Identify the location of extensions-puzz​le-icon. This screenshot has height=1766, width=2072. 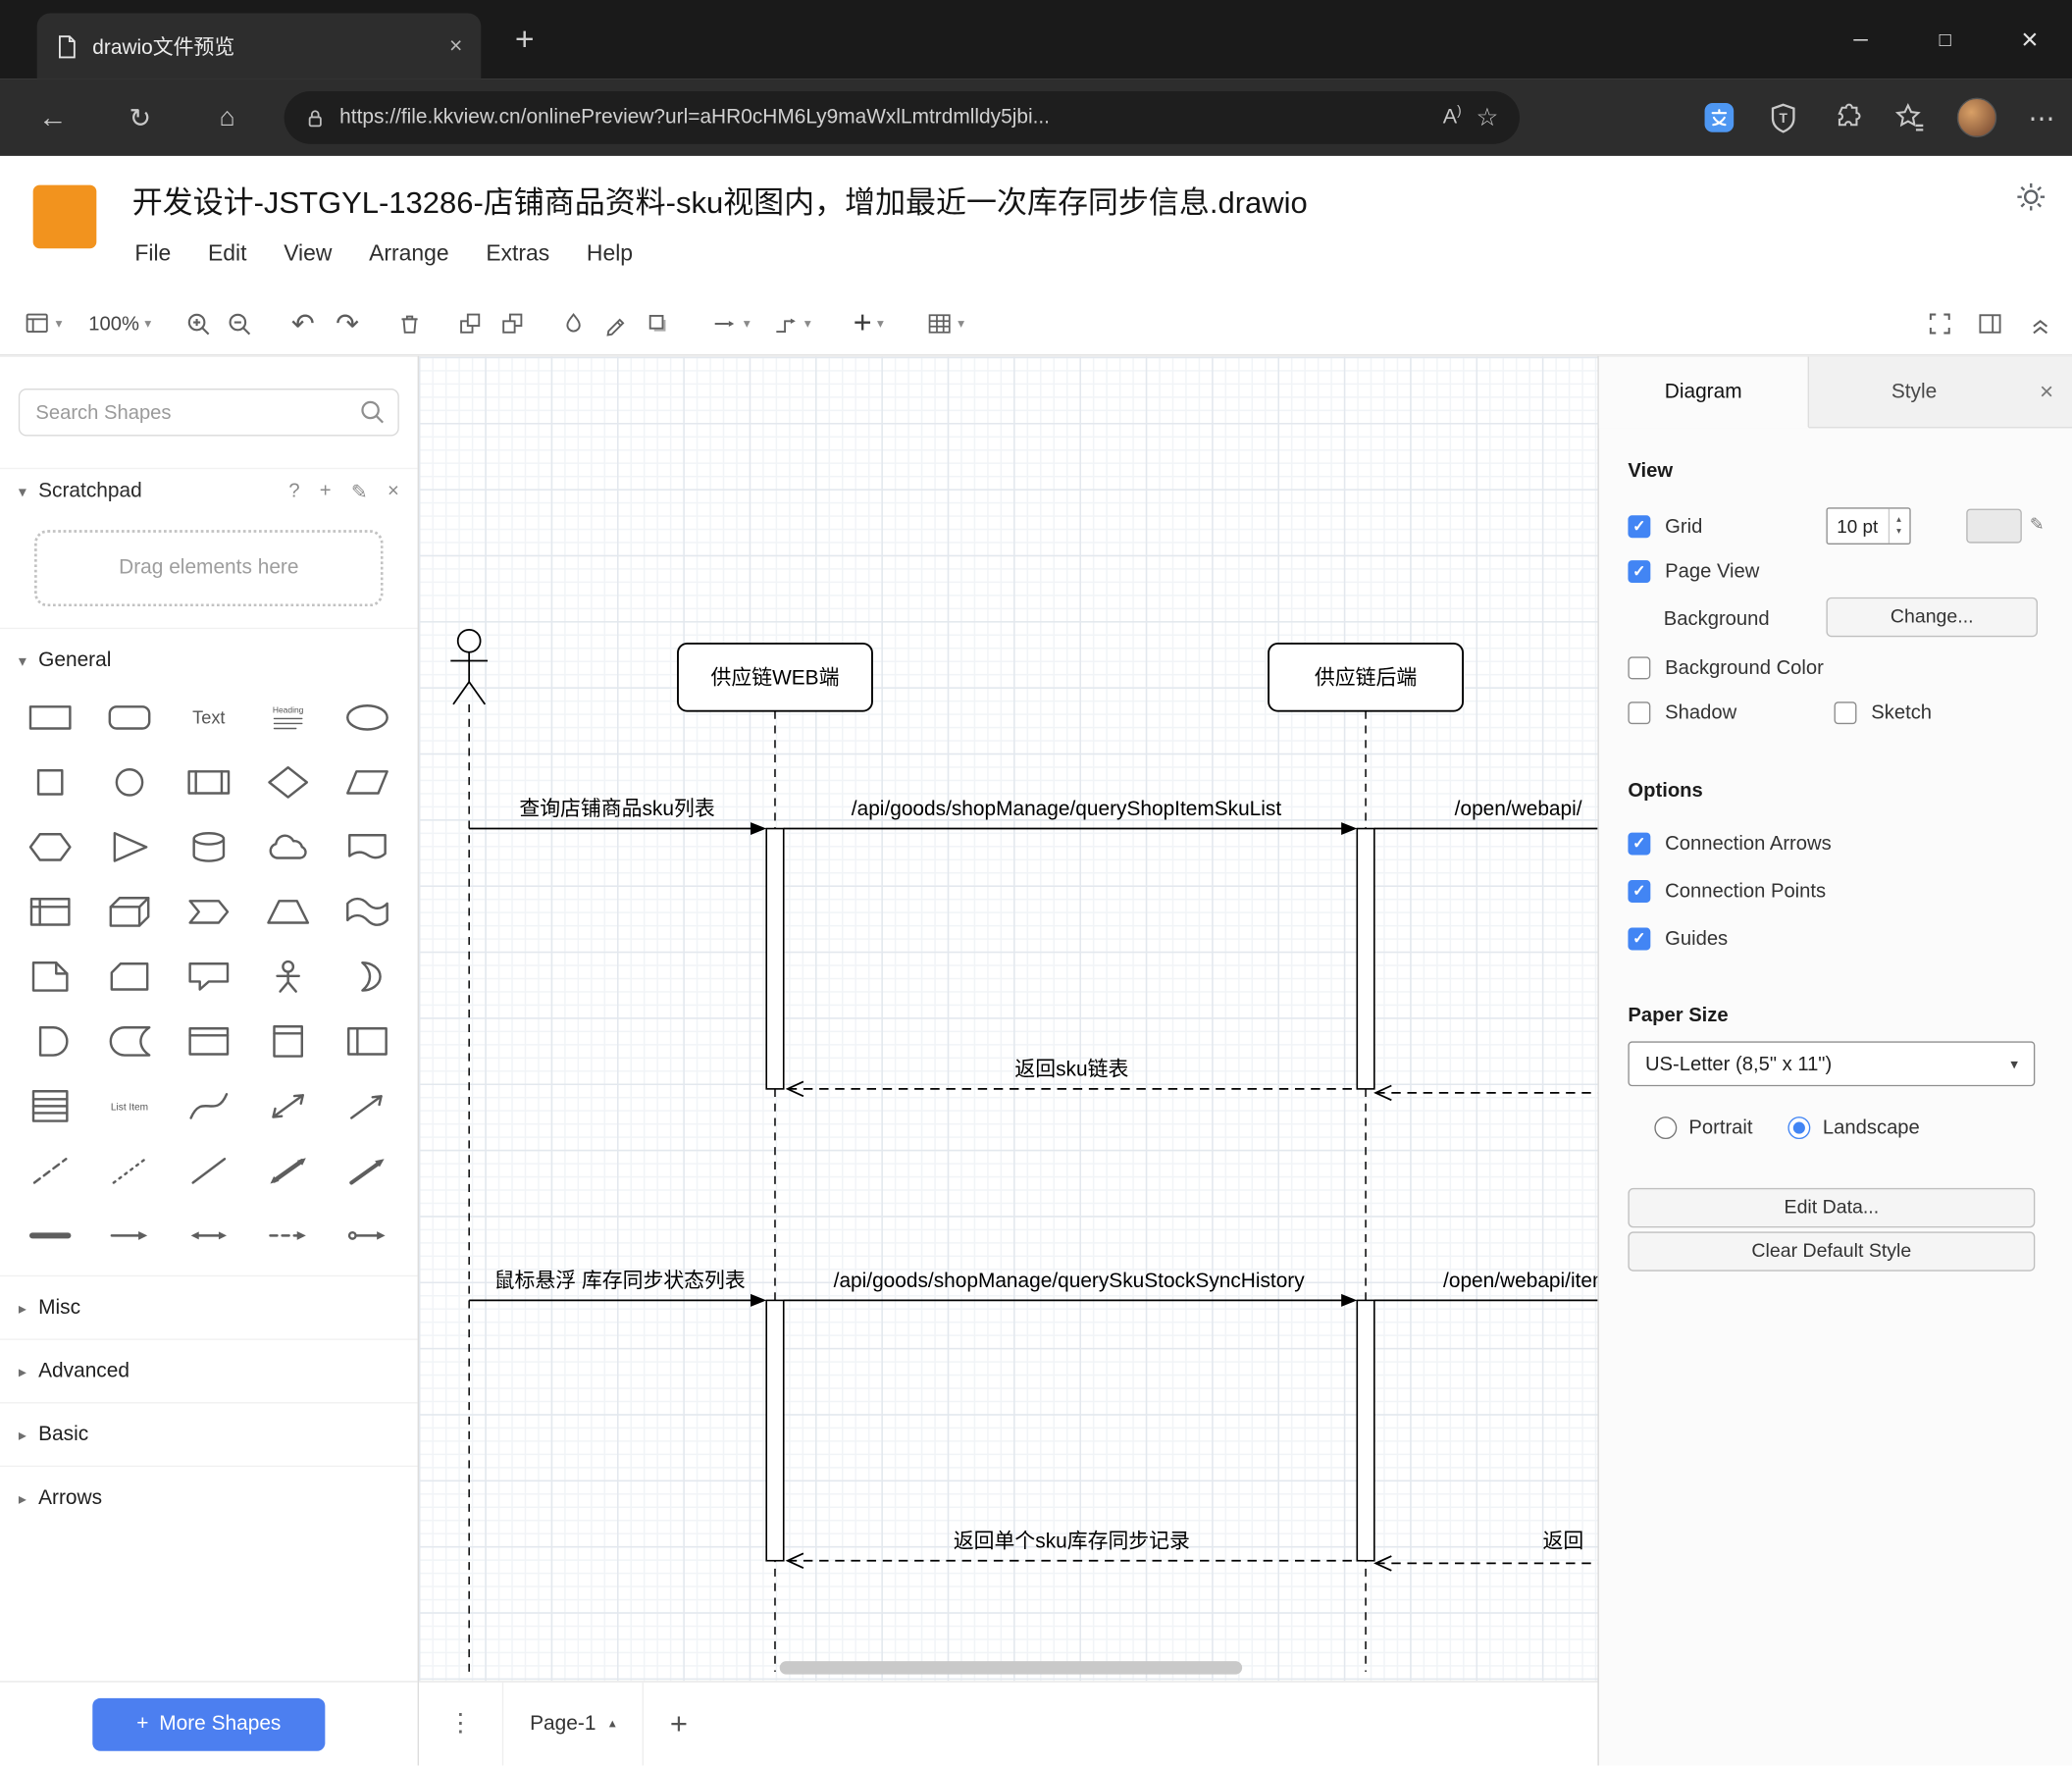
(1846, 117).